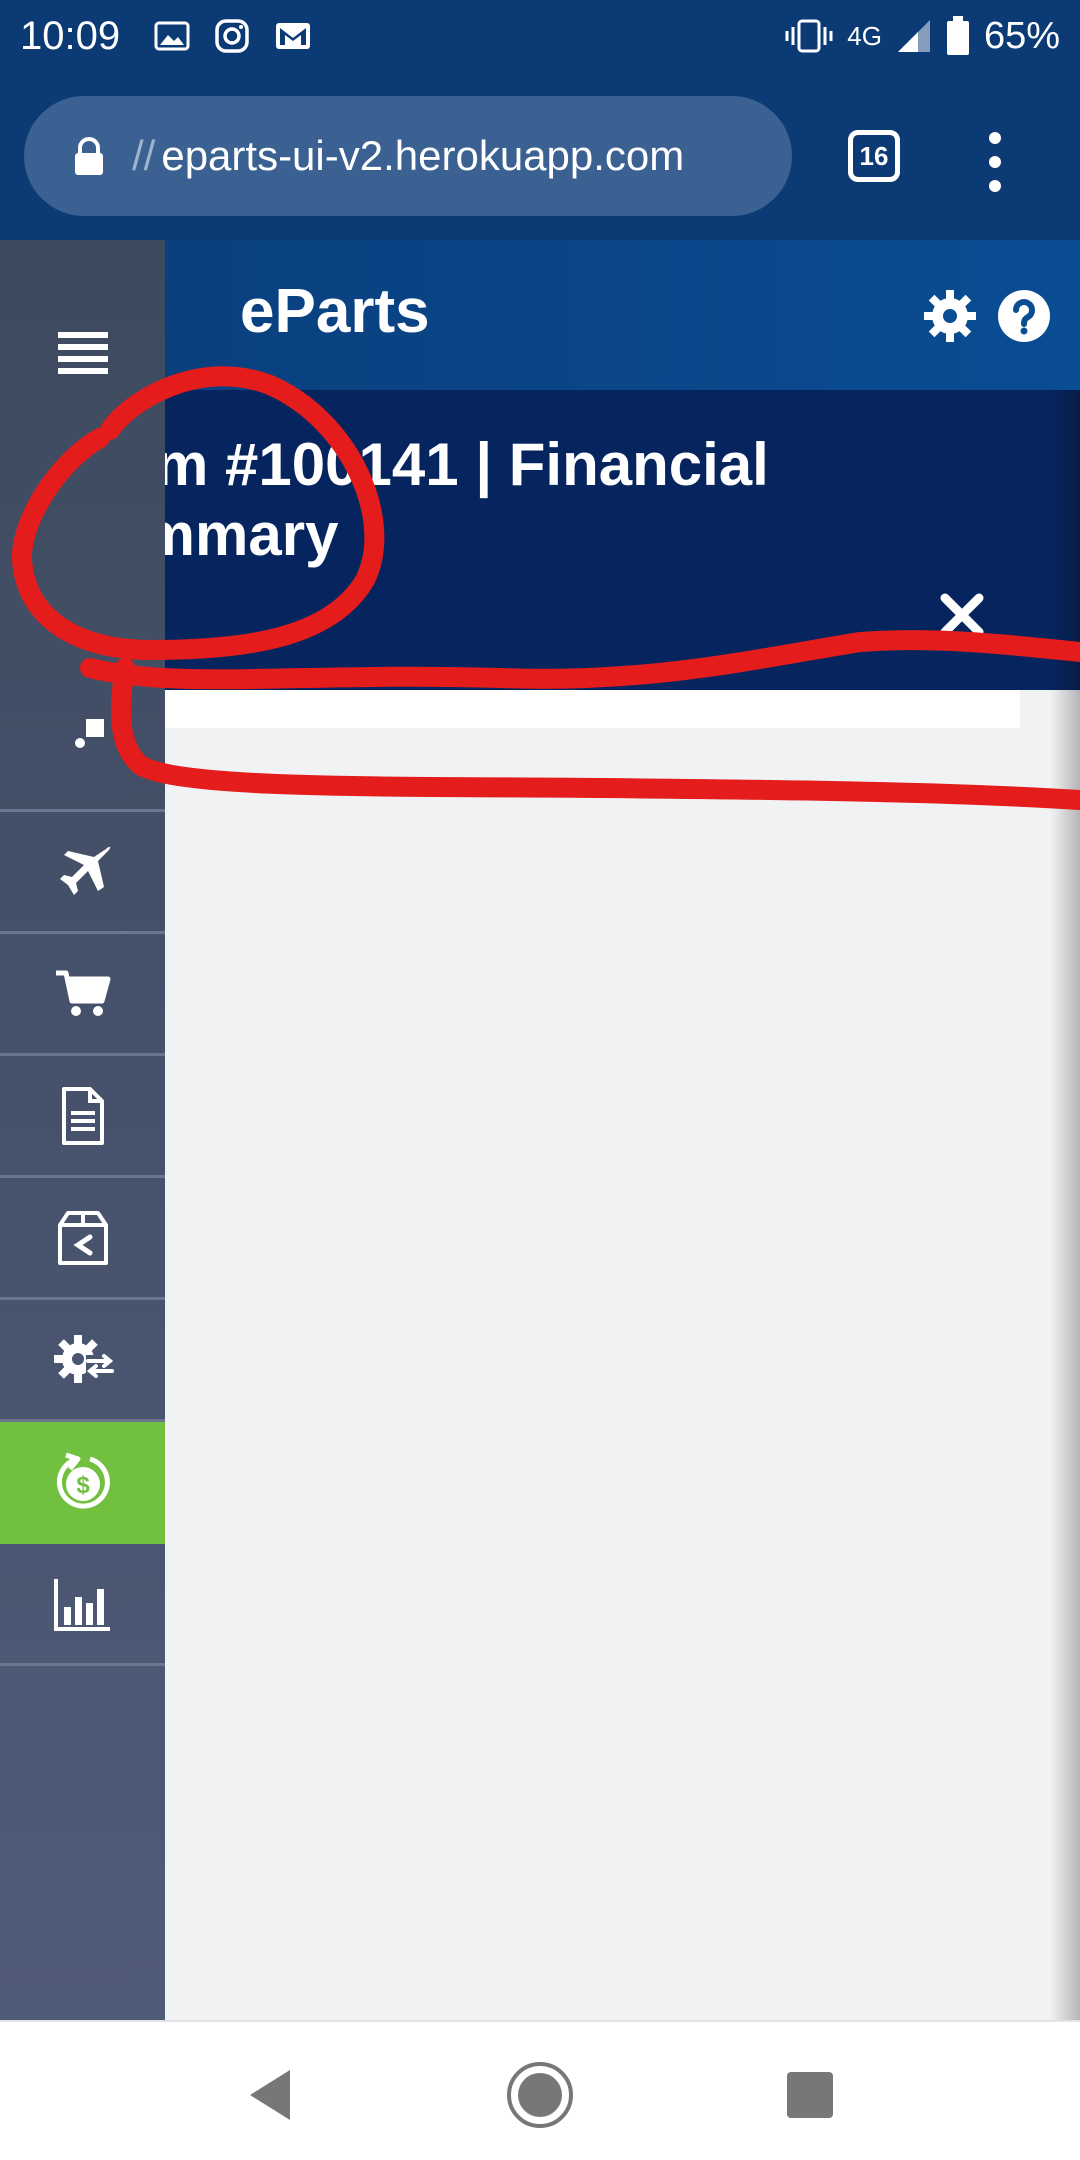 This screenshot has width=1080, height=2160. What do you see at coordinates (89, 156) in the screenshot?
I see `lock-icon` at bounding box center [89, 156].